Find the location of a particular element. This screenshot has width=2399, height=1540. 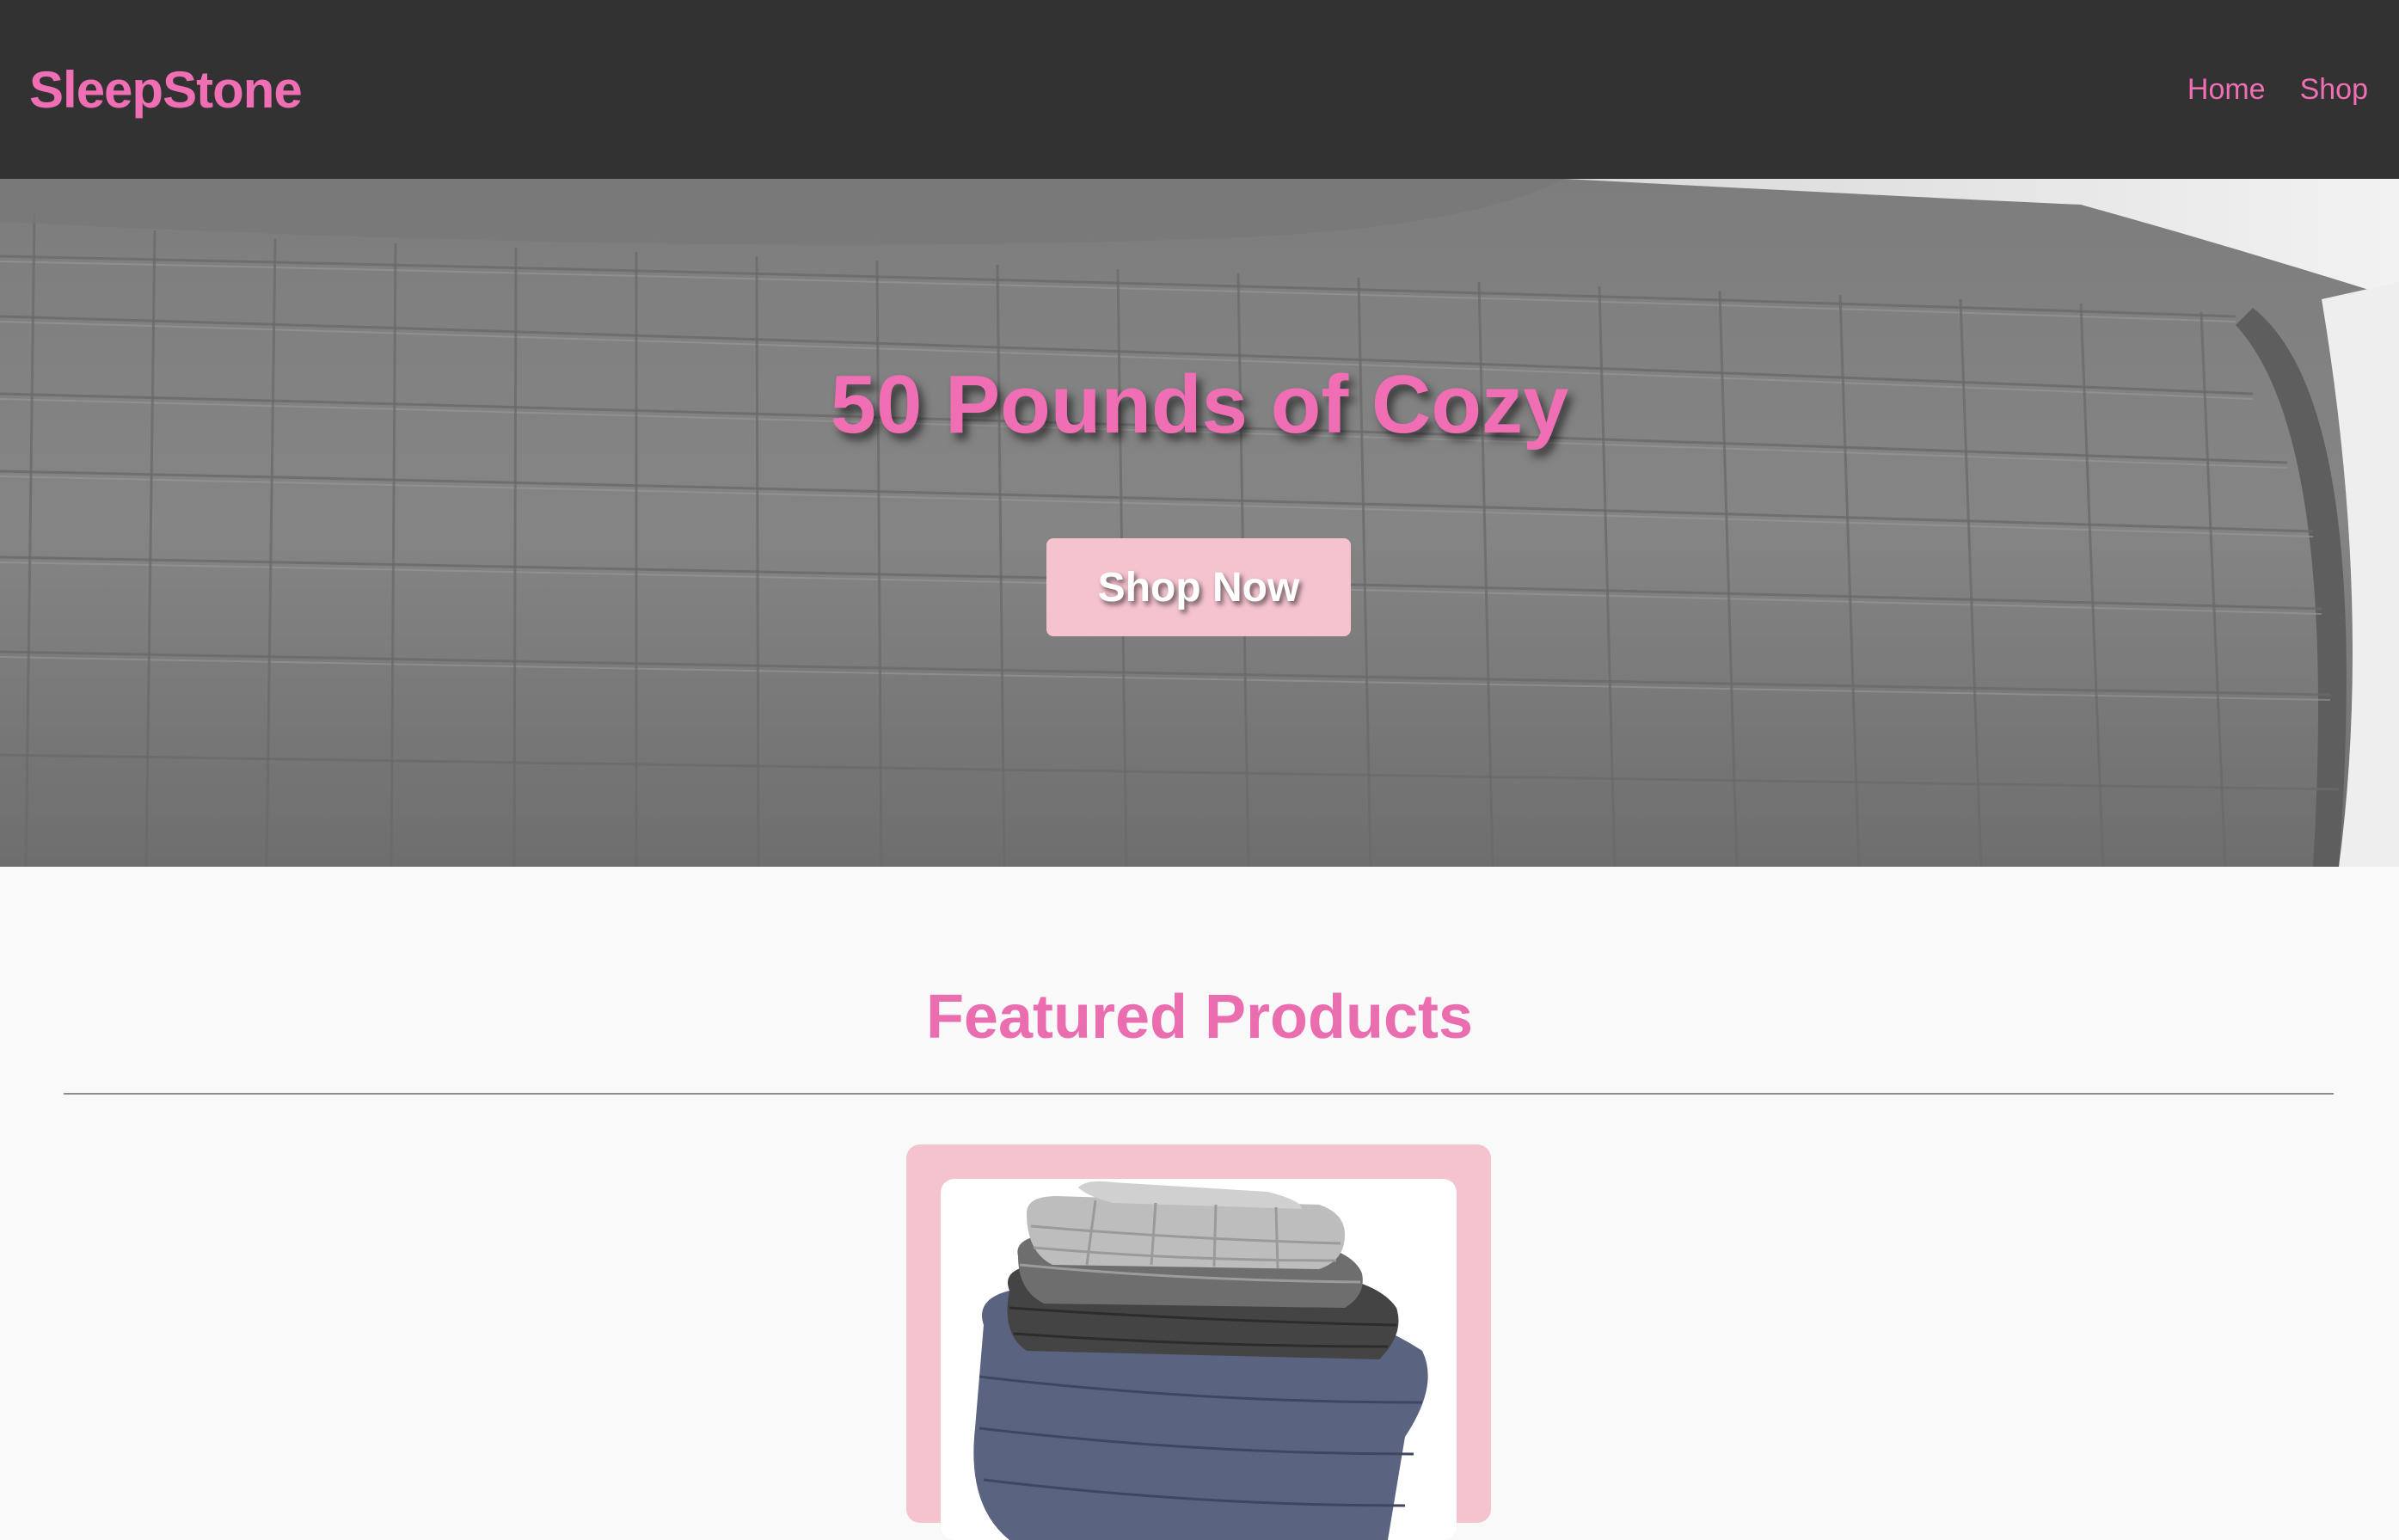

top-navbar: SleepStone Home Shop is located at coordinates (1199, 89).